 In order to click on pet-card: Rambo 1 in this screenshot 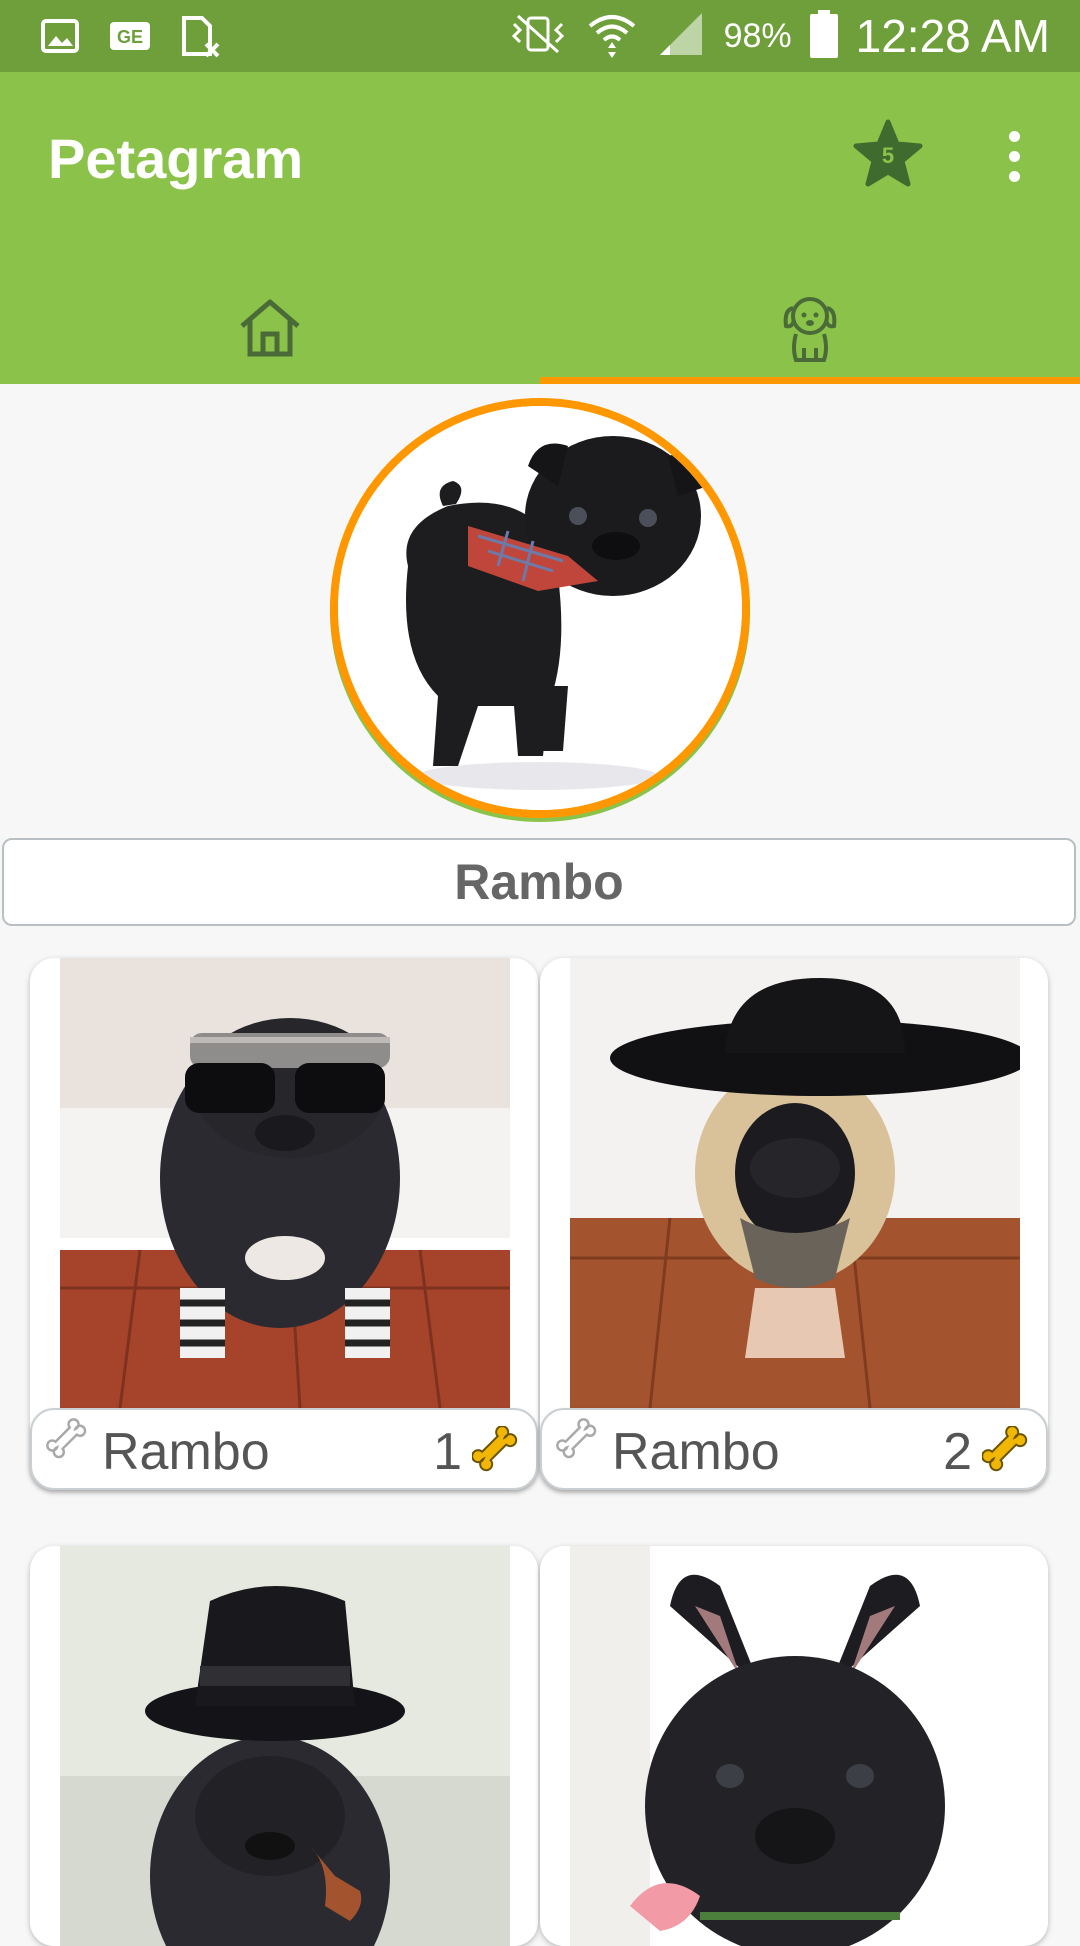, I will do `click(284, 1224)`.